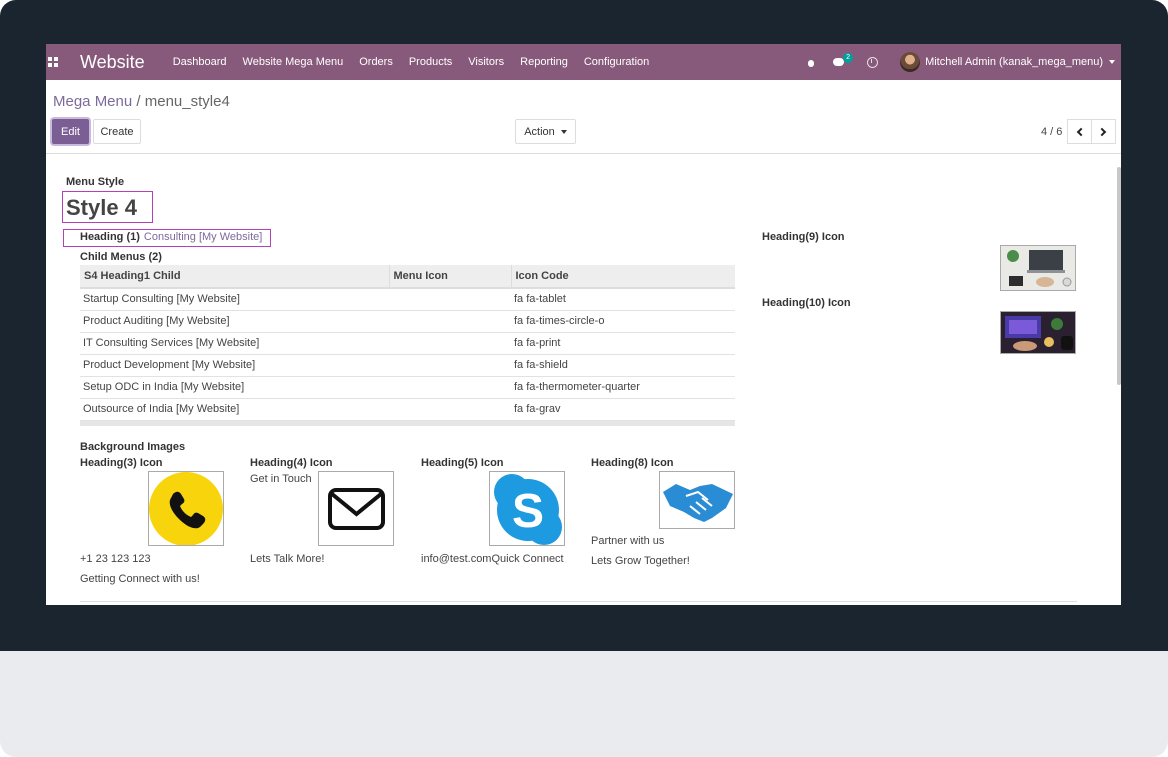 Image resolution: width=1168 pixels, height=757 pixels. What do you see at coordinates (462, 463) in the screenshot?
I see `heading5-icon-label: Heading(5) Icon` at bounding box center [462, 463].